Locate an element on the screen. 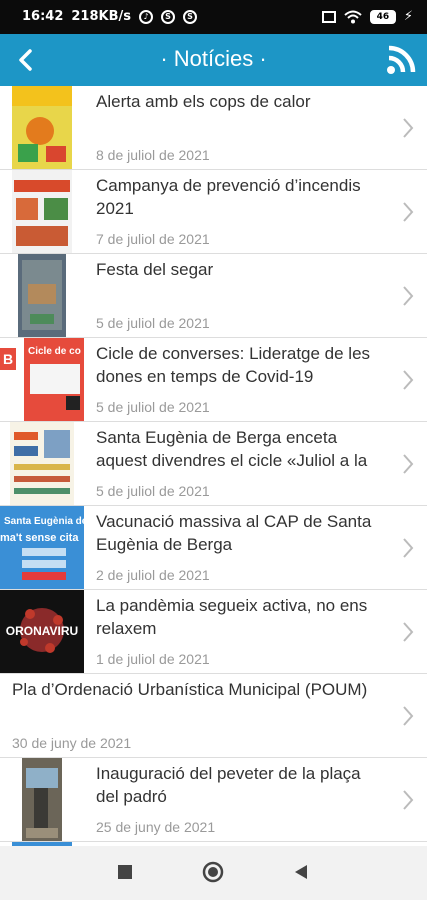 The height and width of the screenshot is (900, 427). news-item: Festa del segar 5 de juliol de 2021 is located at coordinates (213, 296).